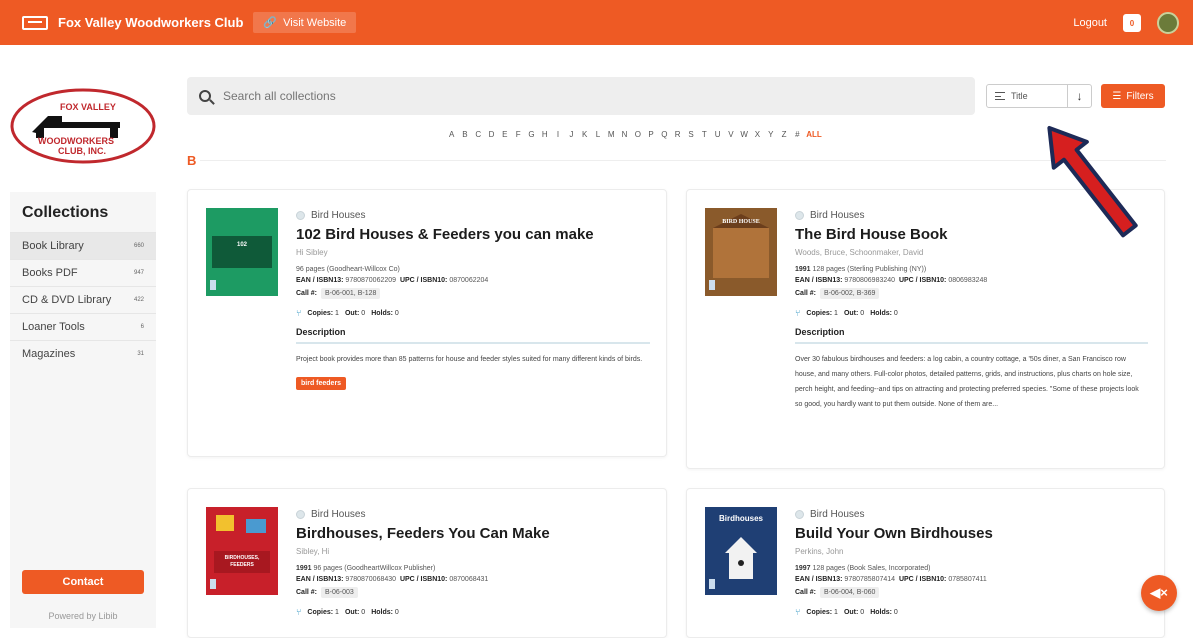 Image resolution: width=1193 pixels, height=638 pixels. Describe the element at coordinates (469, 280) in the screenshot. I see `upc-value: 0870062204` at that location.